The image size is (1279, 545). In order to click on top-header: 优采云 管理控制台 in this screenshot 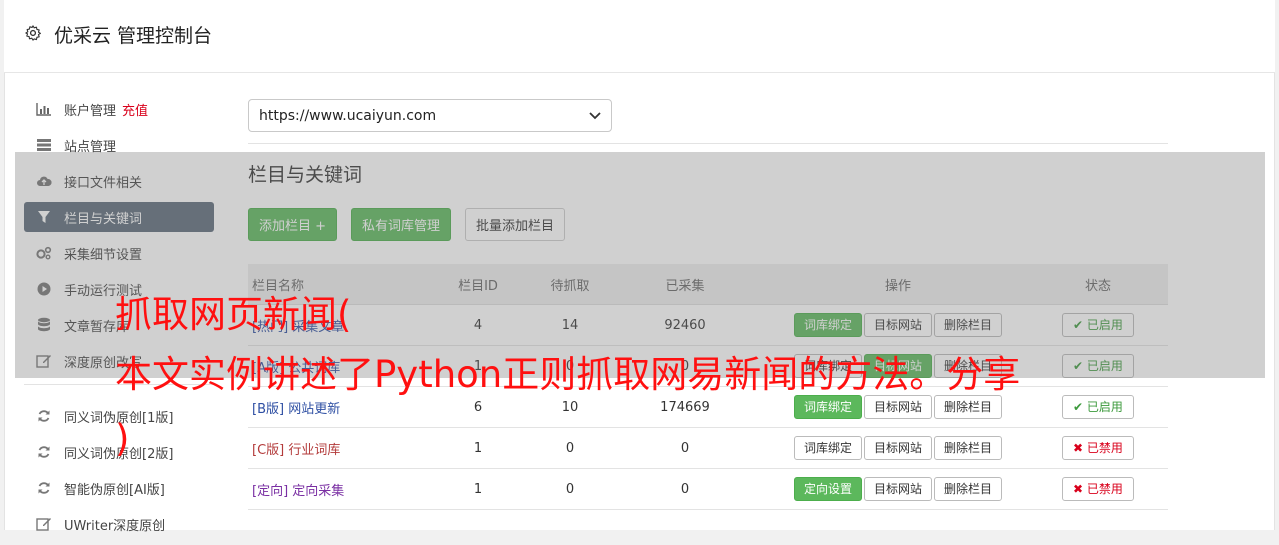, I will do `click(639, 36)`.